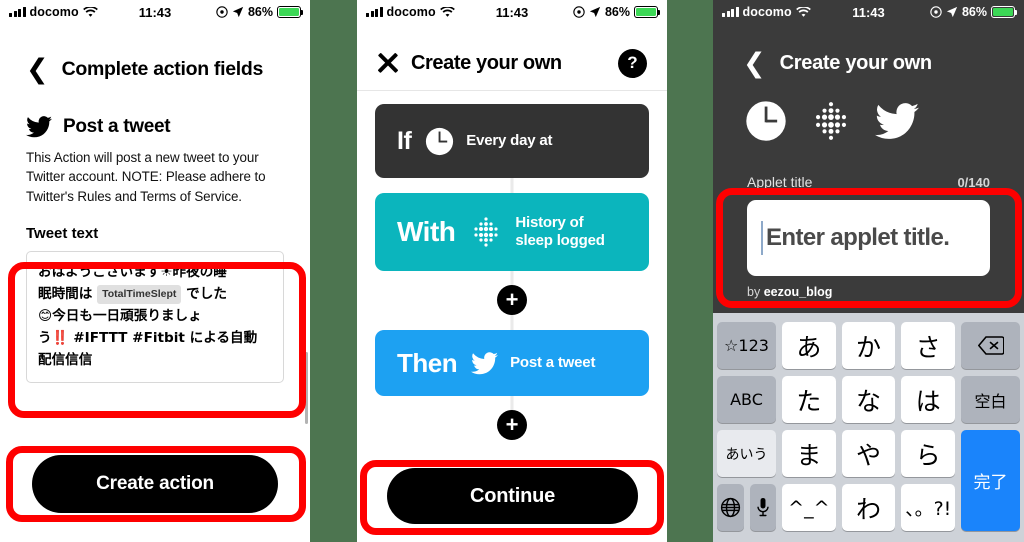 This screenshot has width=1024, height=542. I want to click on applet-card-if: If Every day at, so click(512, 141).